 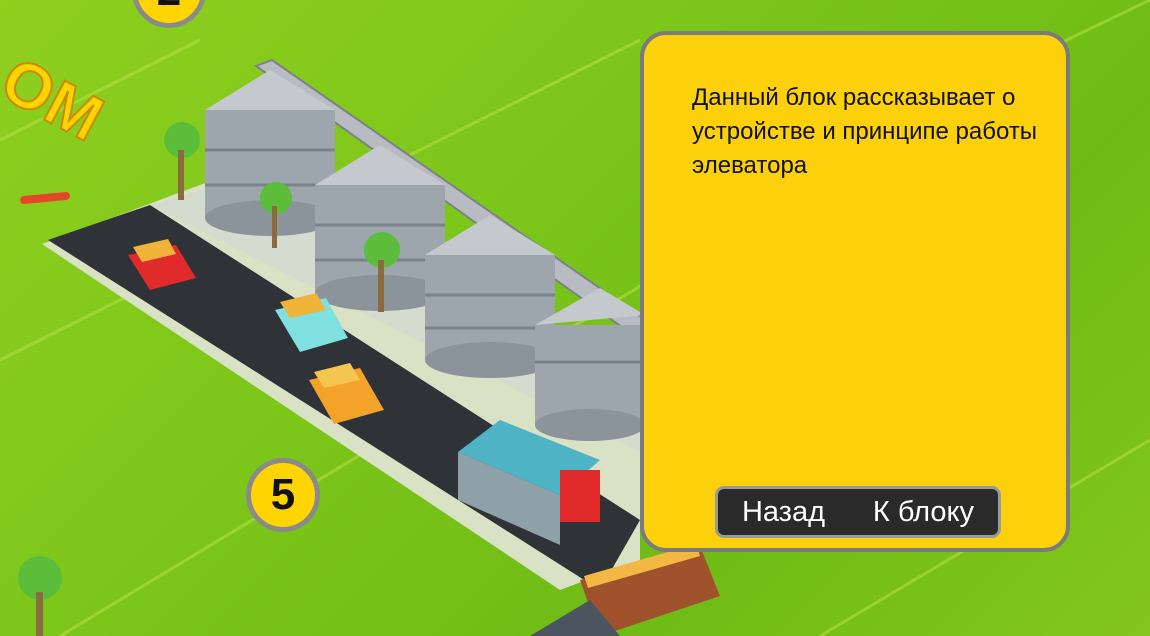 I want to click on field-text: ОМ, so click(x=57, y=99).